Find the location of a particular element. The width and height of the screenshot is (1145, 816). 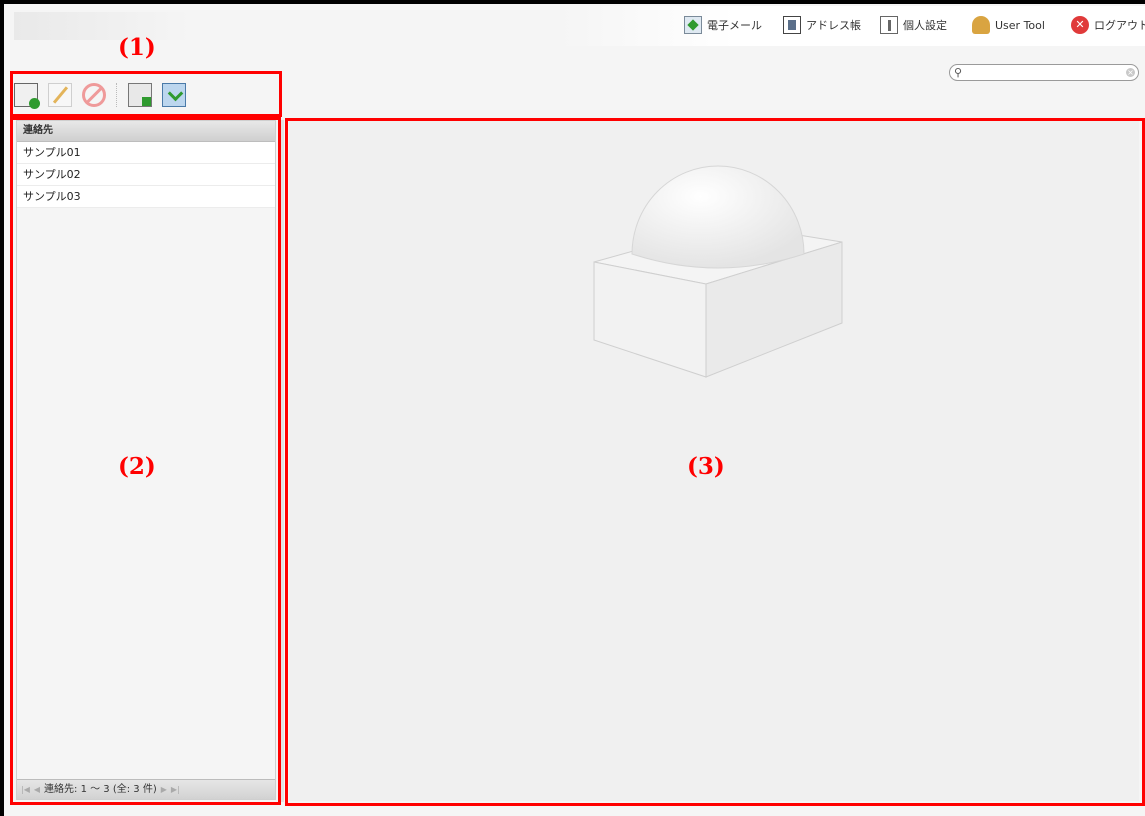

app-logo is located at coordinates (102, 26).